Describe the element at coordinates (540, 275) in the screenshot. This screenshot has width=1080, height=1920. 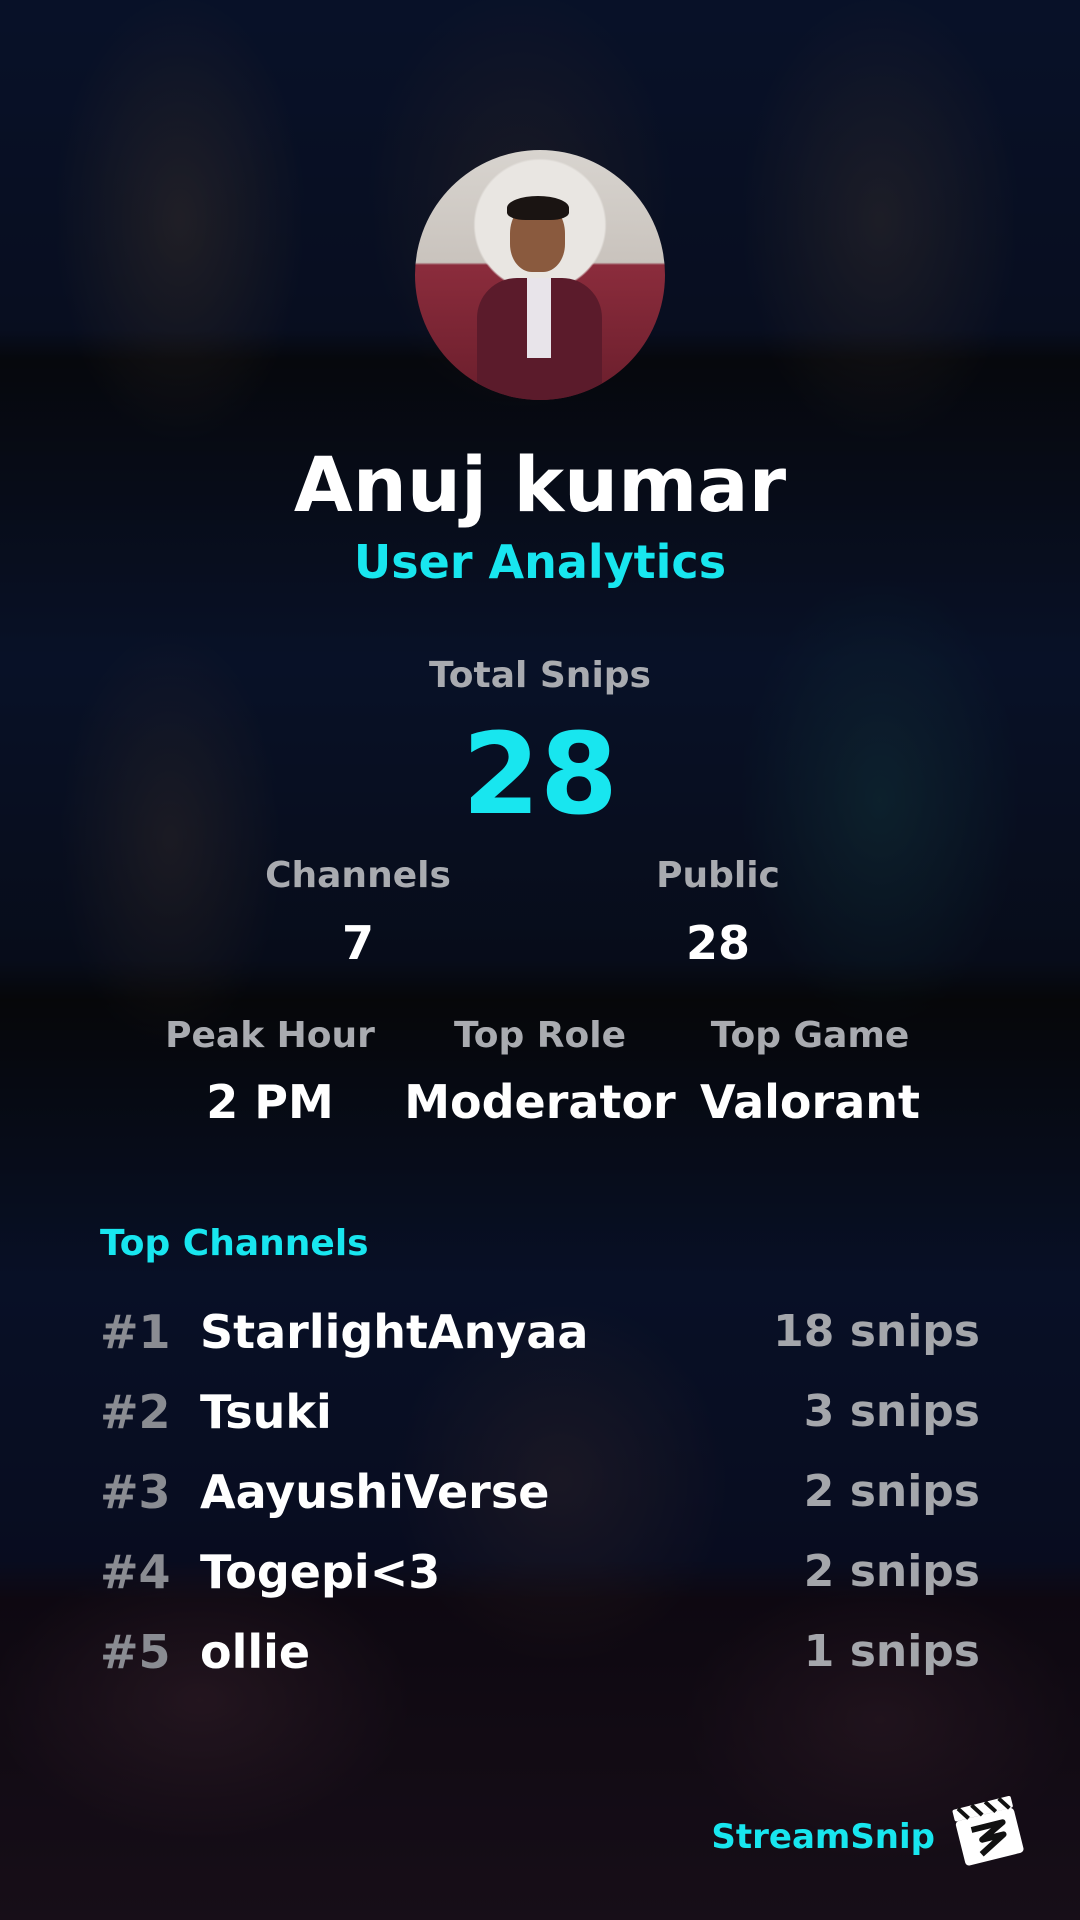
I see `avatar` at that location.